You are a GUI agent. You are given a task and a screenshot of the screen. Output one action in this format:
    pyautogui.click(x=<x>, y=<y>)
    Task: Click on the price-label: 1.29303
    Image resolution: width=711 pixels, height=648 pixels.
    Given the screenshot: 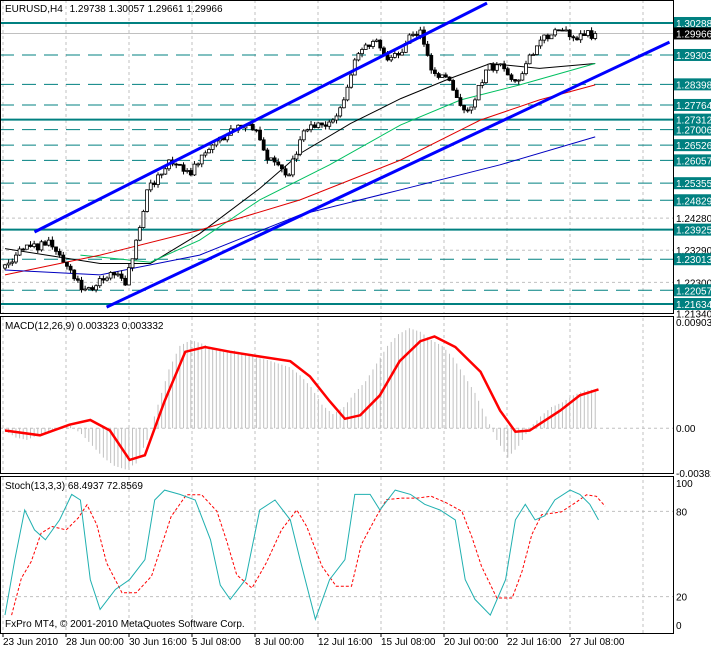 What is the action you would take?
    pyautogui.click(x=693, y=56)
    